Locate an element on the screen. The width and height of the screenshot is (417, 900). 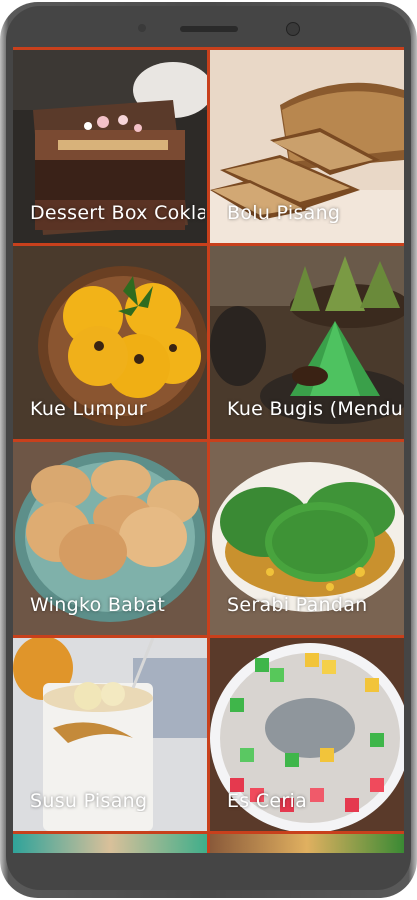
recipe-title: Susu Pisang is located at coordinates (89, 801).